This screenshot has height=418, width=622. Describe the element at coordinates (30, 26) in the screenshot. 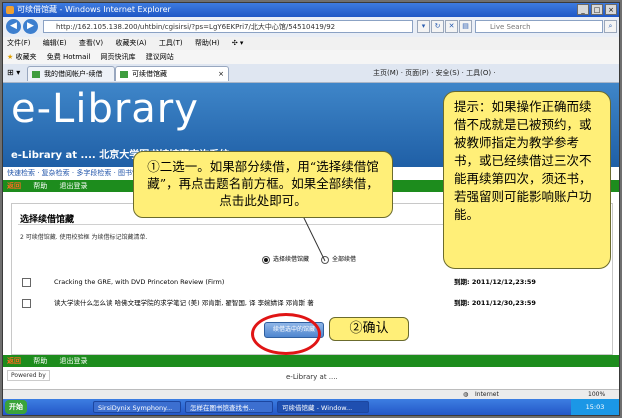

I see `forward-icon: ▶` at that location.